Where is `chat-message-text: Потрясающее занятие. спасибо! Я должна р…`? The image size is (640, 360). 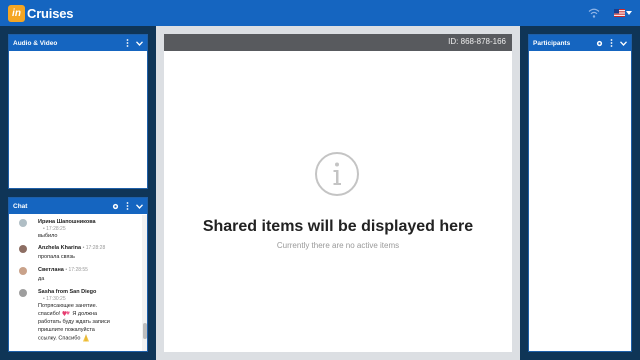
chat-message-text: Потрясающее занятие. спасибо! Я должна р… is located at coordinates (74, 322).